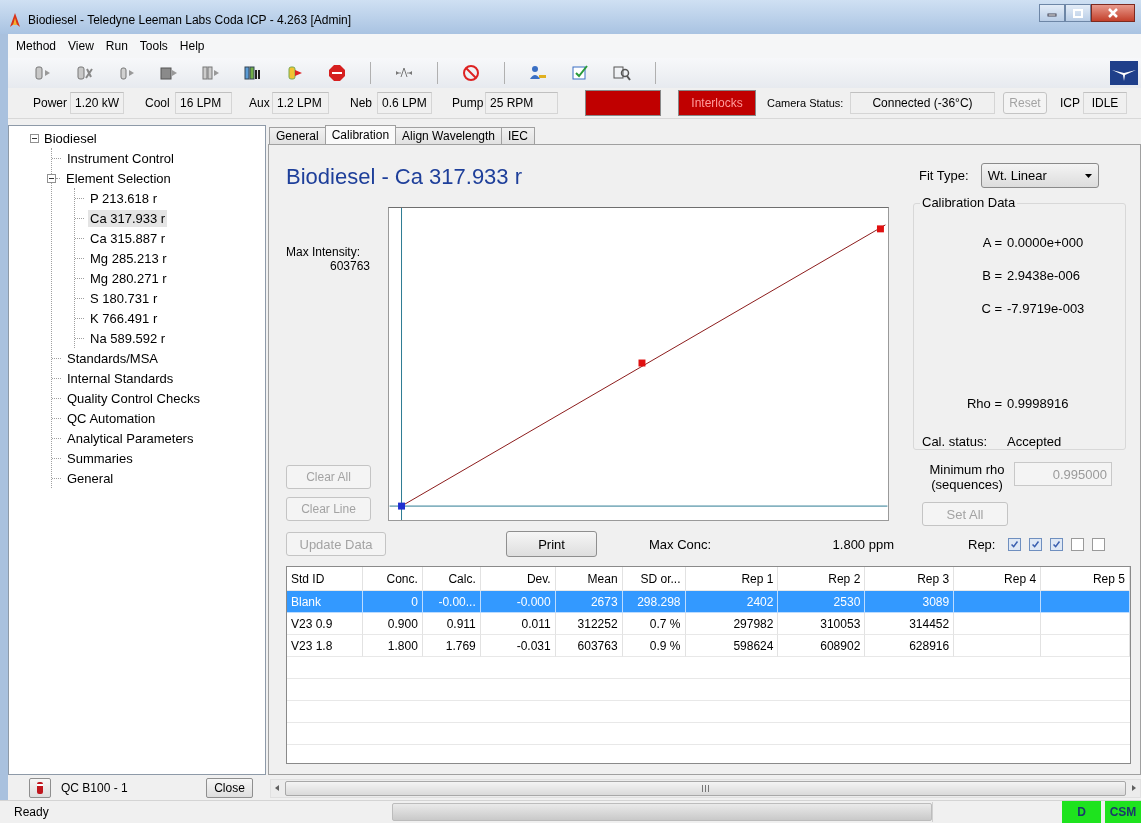 The width and height of the screenshot is (1141, 823). I want to click on table-cell: Blank, so click(325, 602).